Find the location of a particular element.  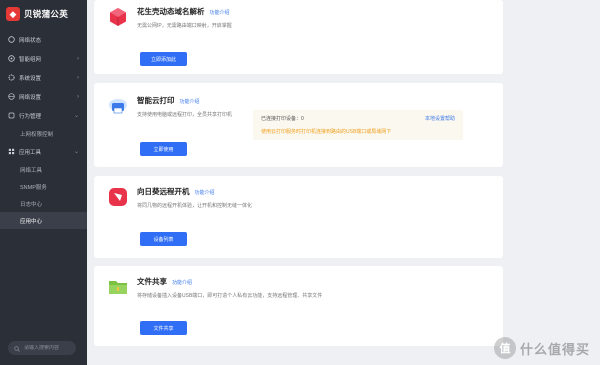

sidebar-item-label: 网络状态 is located at coordinates (30, 40).